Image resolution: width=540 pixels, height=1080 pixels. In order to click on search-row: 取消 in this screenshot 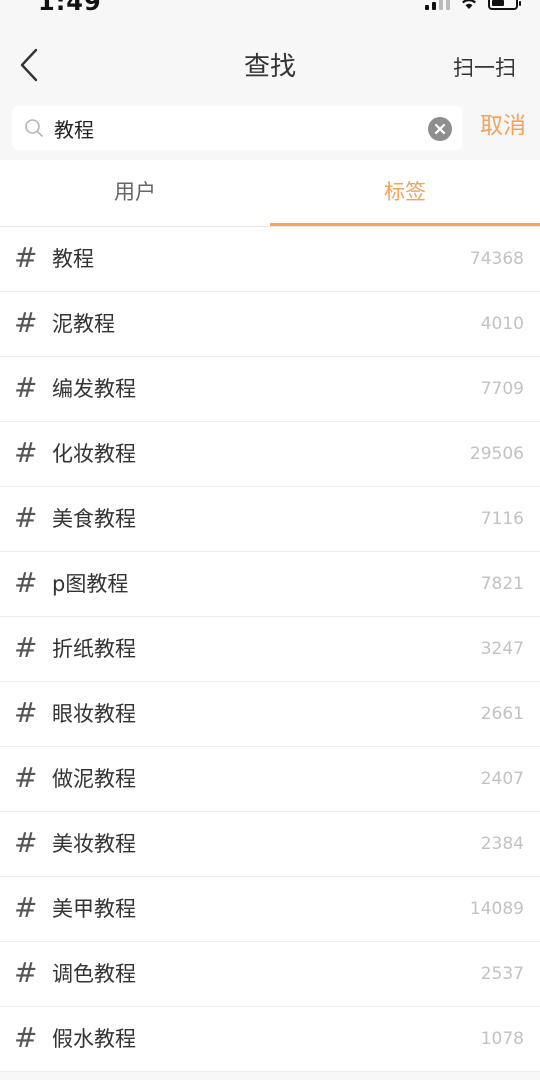, I will do `click(270, 130)`.